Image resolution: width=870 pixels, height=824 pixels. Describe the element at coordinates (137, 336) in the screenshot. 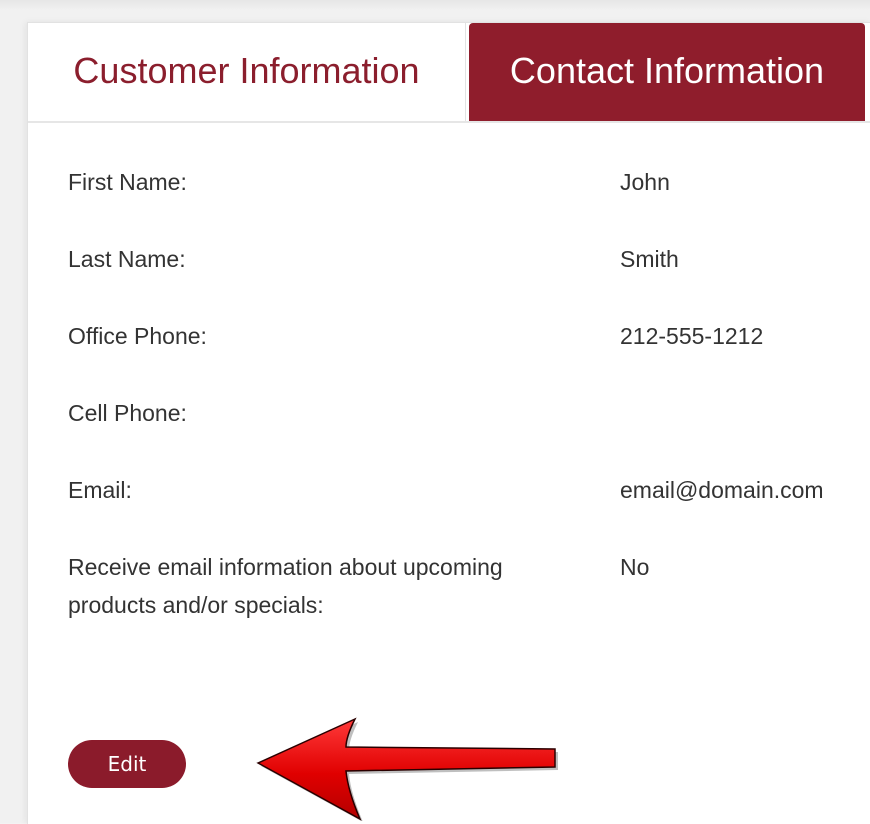

I see `office-phone-label: Office Phone:` at that location.